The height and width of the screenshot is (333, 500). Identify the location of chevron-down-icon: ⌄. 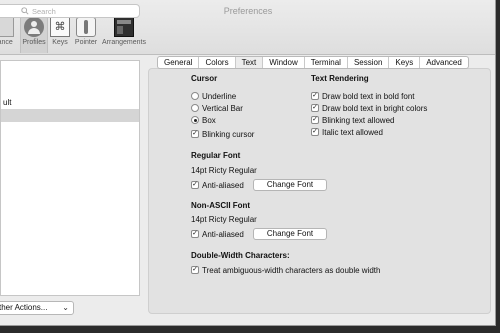
(65, 307).